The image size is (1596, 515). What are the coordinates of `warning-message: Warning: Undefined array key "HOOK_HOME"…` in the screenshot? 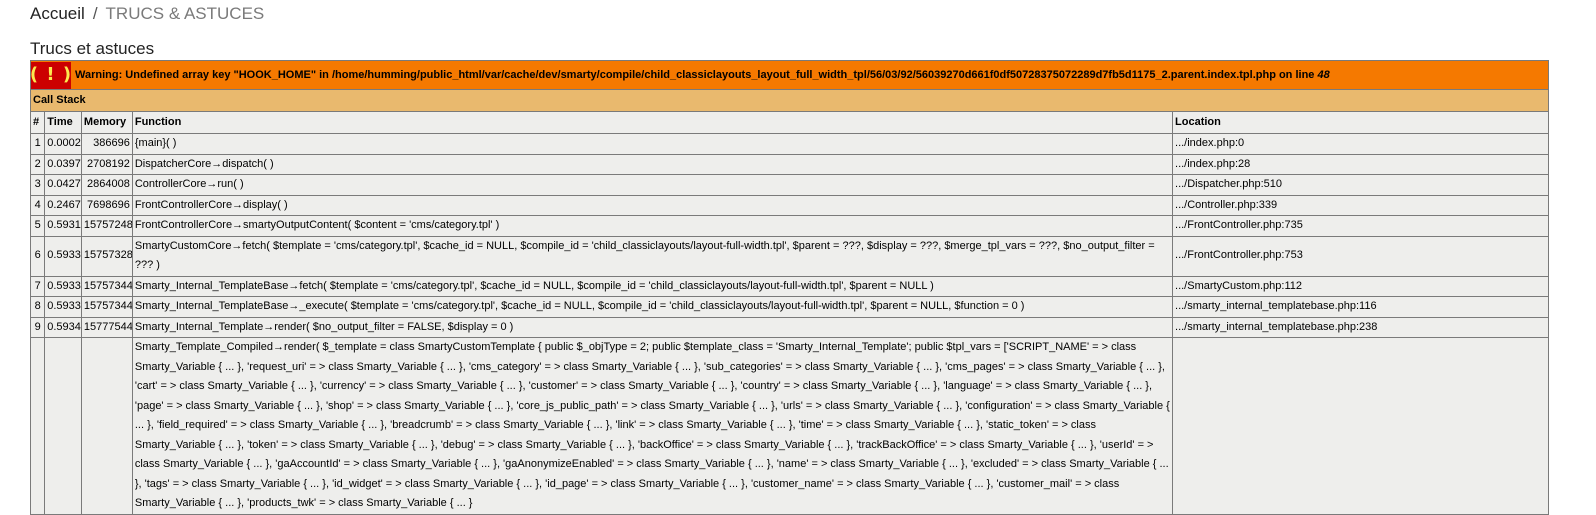 It's located at (702, 75).